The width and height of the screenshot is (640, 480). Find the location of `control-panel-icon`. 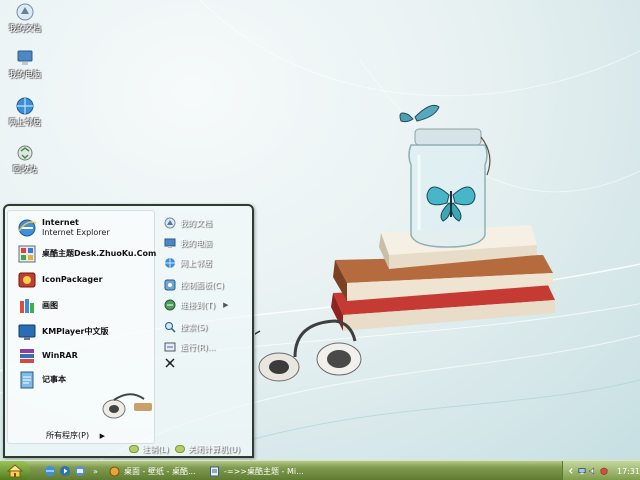

control-panel-icon is located at coordinates (170, 285).